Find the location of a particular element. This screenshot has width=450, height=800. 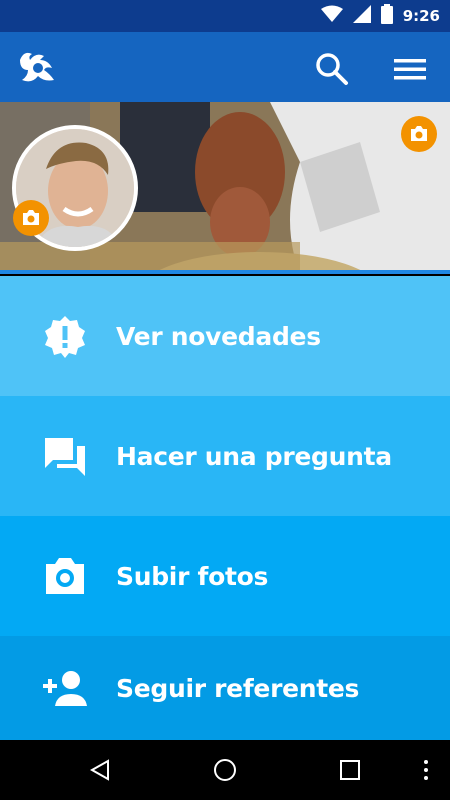

alert-badge-icon is located at coordinates (65, 336).